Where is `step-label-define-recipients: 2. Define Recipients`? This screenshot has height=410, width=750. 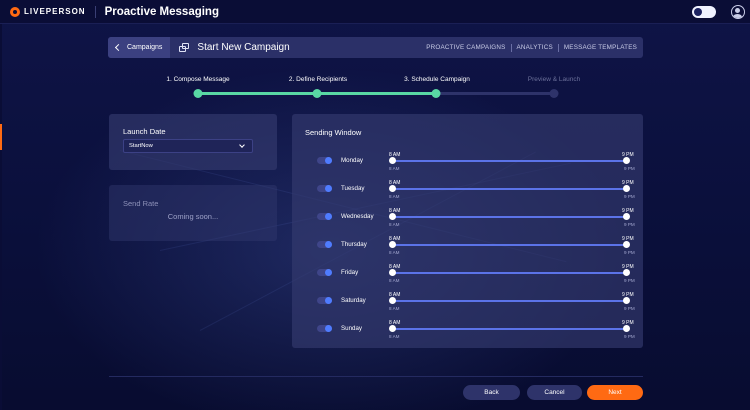 step-label-define-recipients: 2. Define Recipients is located at coordinates (318, 79).